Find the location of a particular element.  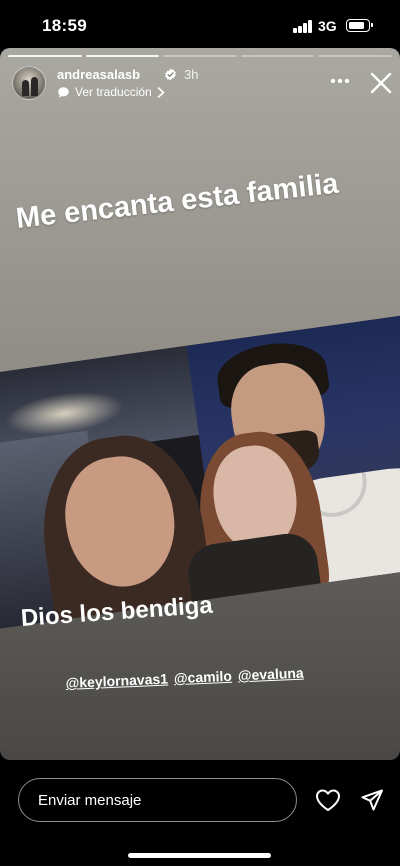

home-indicator is located at coordinates (199, 855).